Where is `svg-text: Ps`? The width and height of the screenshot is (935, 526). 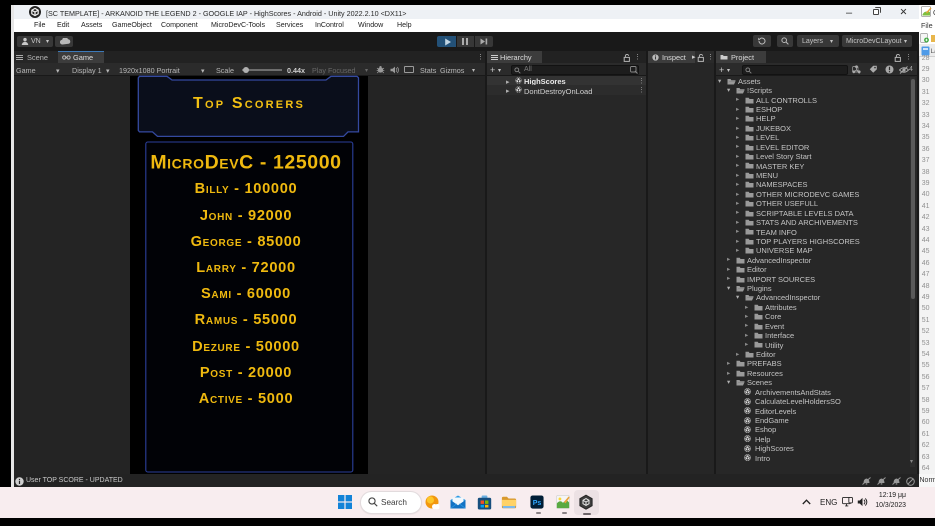
svg-text: Ps is located at coordinates (537, 503).